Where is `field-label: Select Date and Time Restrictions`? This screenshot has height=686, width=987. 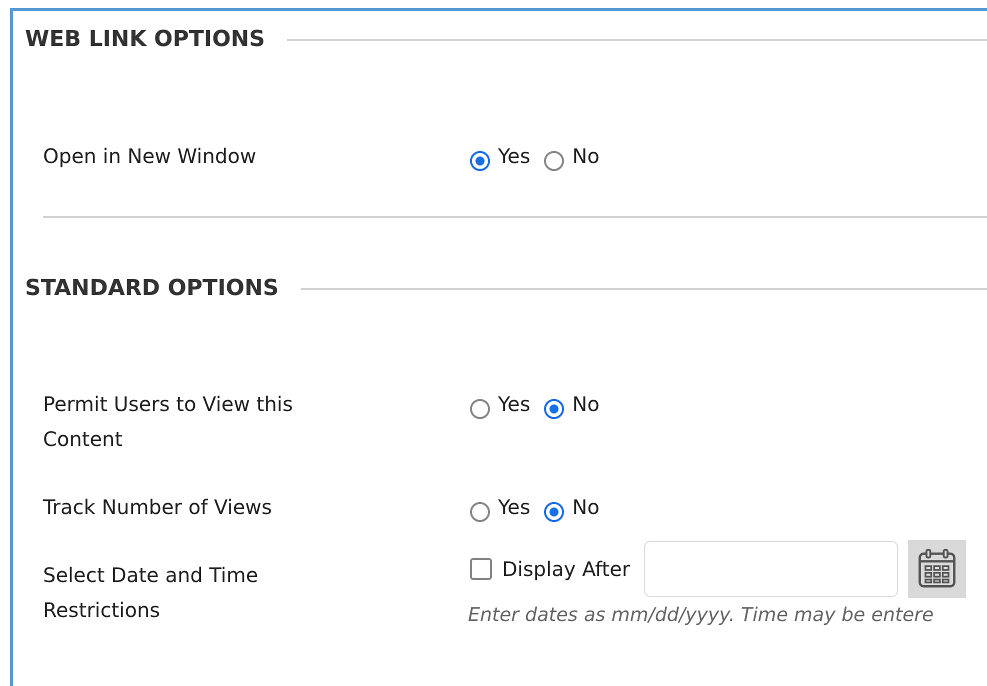
field-label: Select Date and Time Restrictions is located at coordinates (151, 593).